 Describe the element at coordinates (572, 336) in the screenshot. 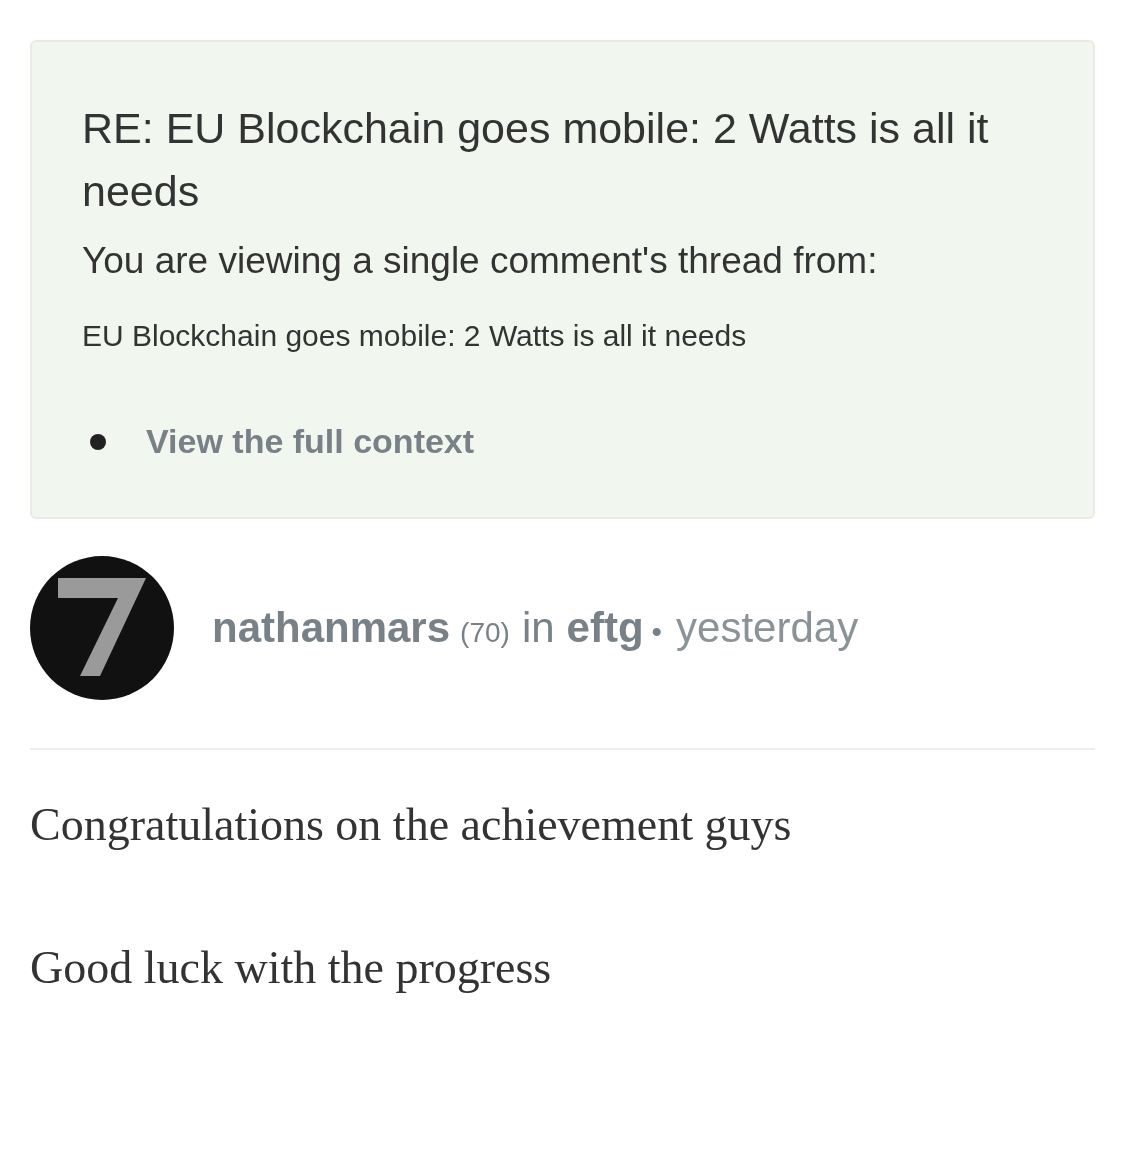

I see `parent-post-link: EU Blockchain goes mobile: 2 Watts is all it needs` at that location.